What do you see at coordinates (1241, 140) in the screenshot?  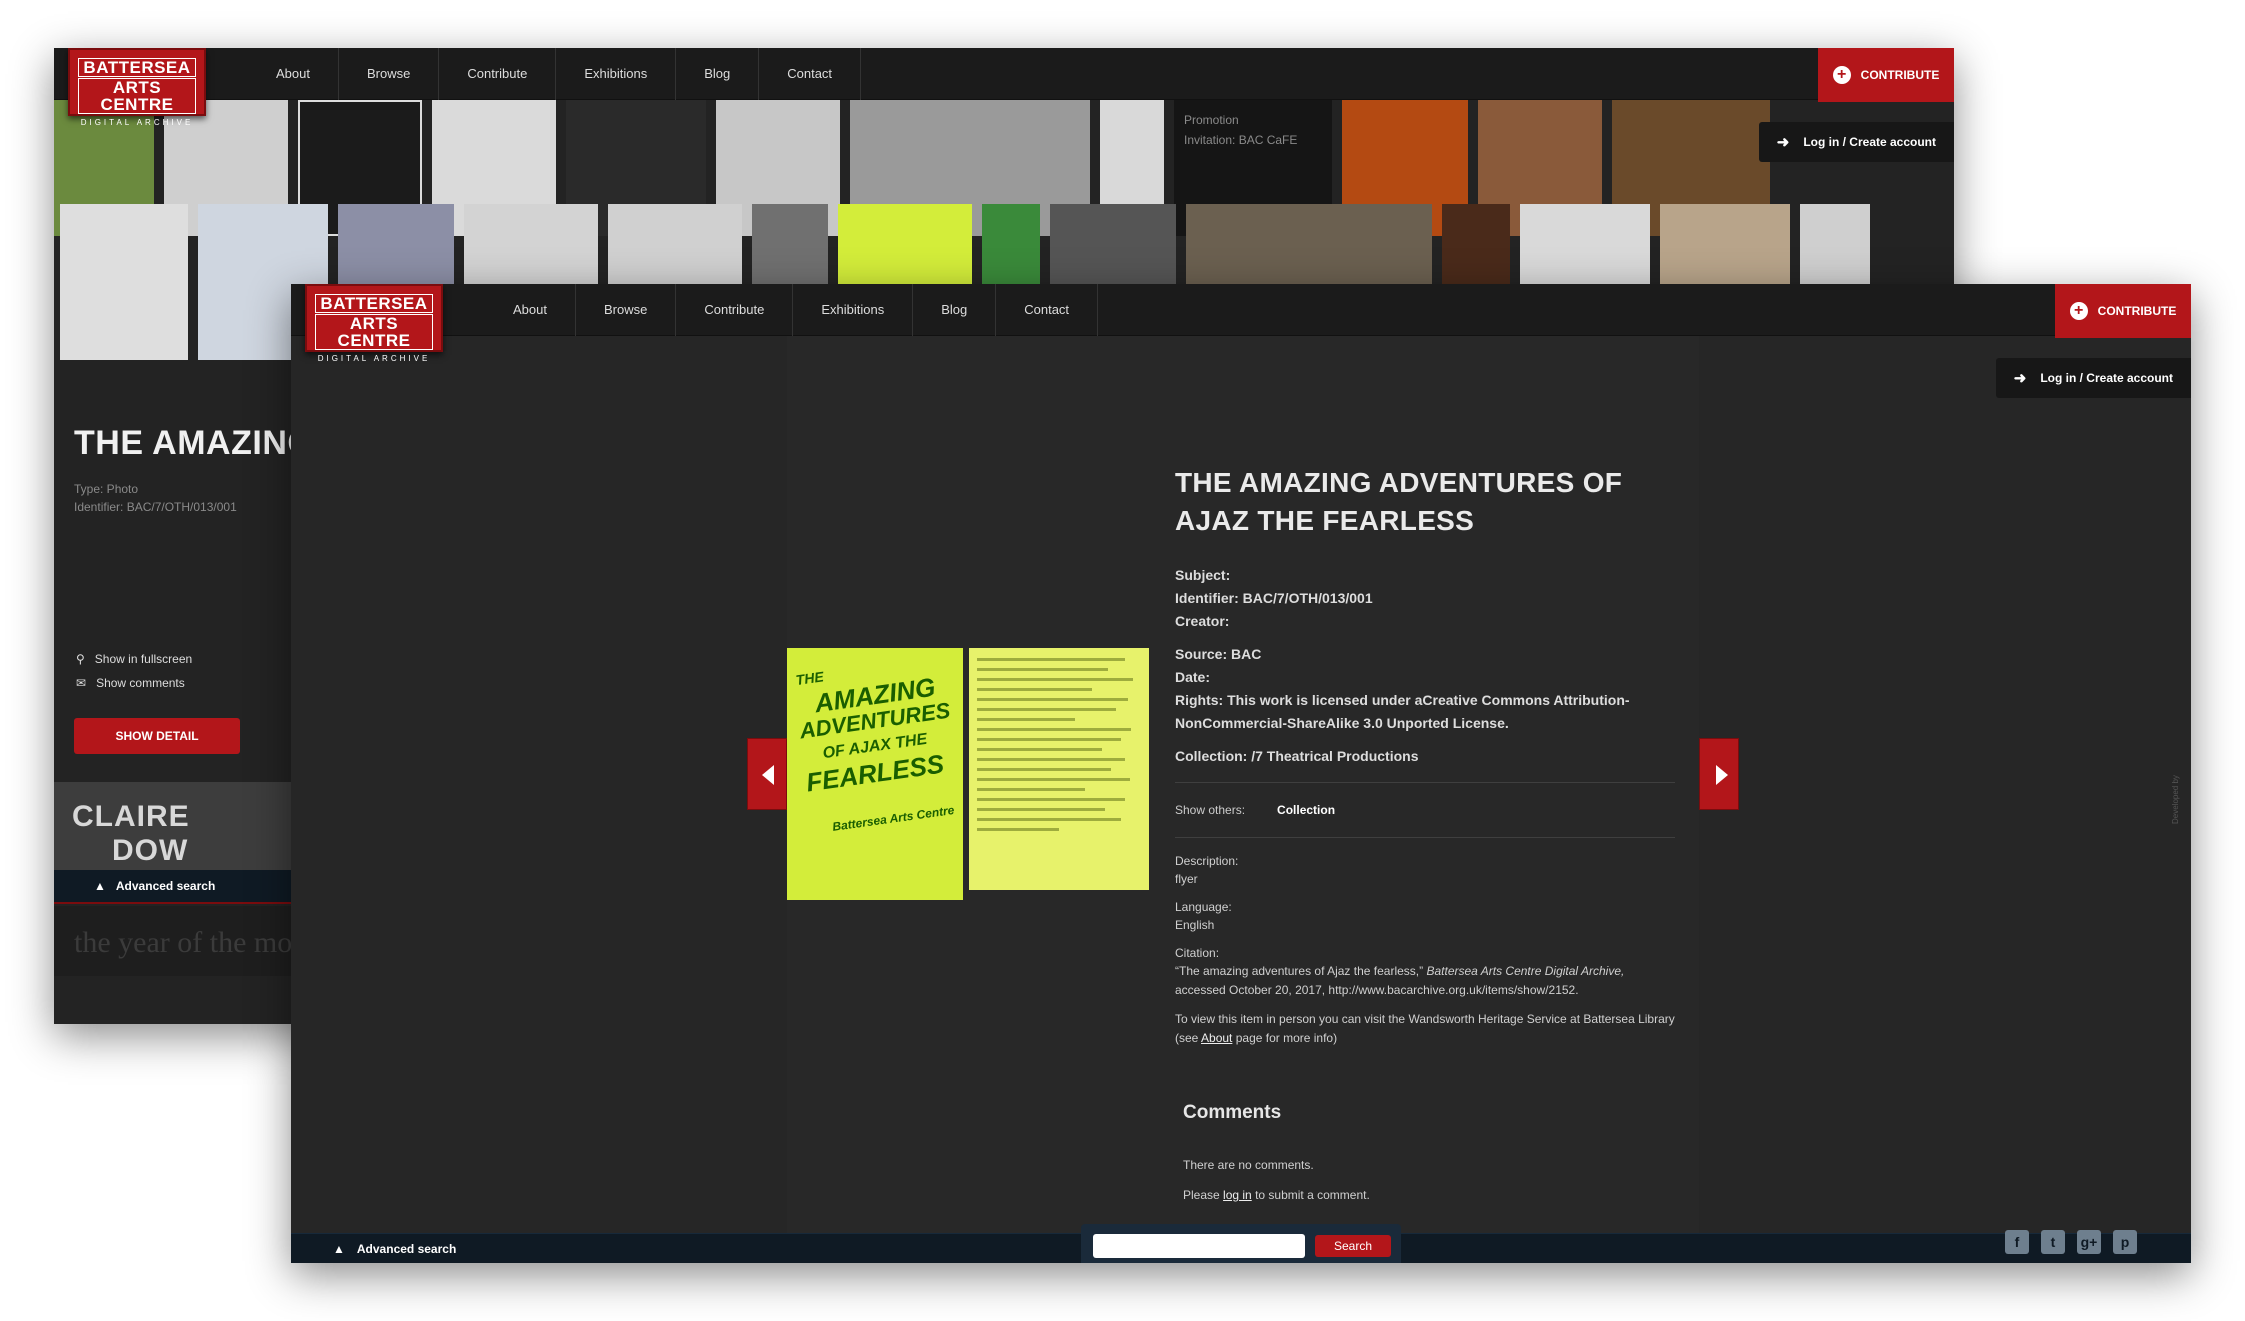 I see `promo-line: Invitation: BAC CaFE` at bounding box center [1241, 140].